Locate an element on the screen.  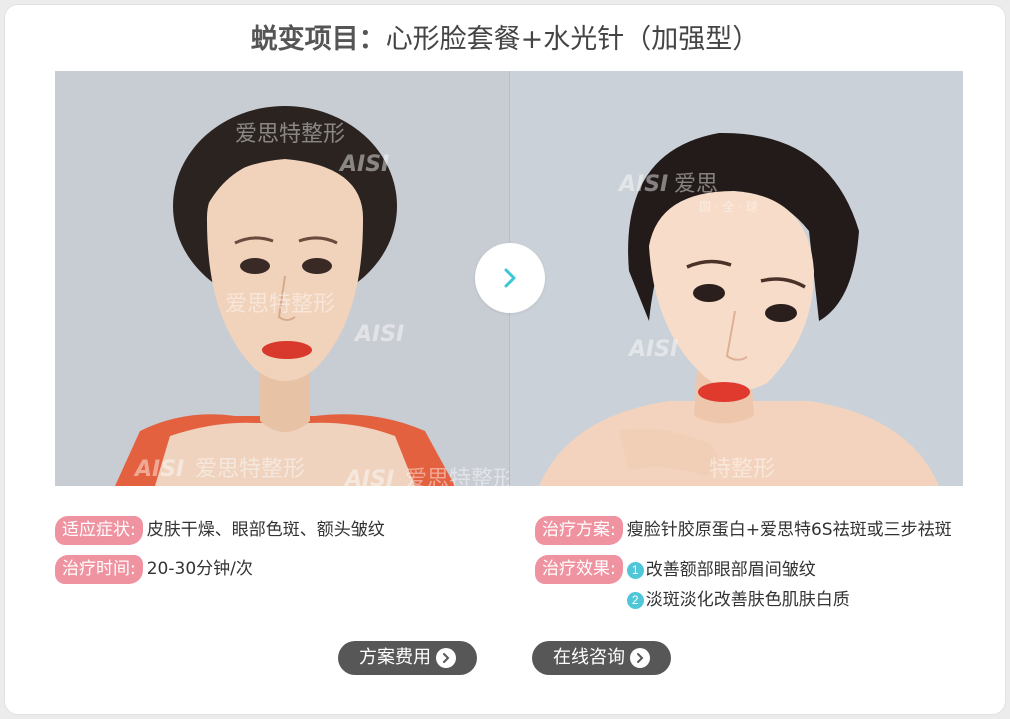
effect-item: 2 淡斑淡化改善肤色肌肤白质 is located at coordinates (738, 600).